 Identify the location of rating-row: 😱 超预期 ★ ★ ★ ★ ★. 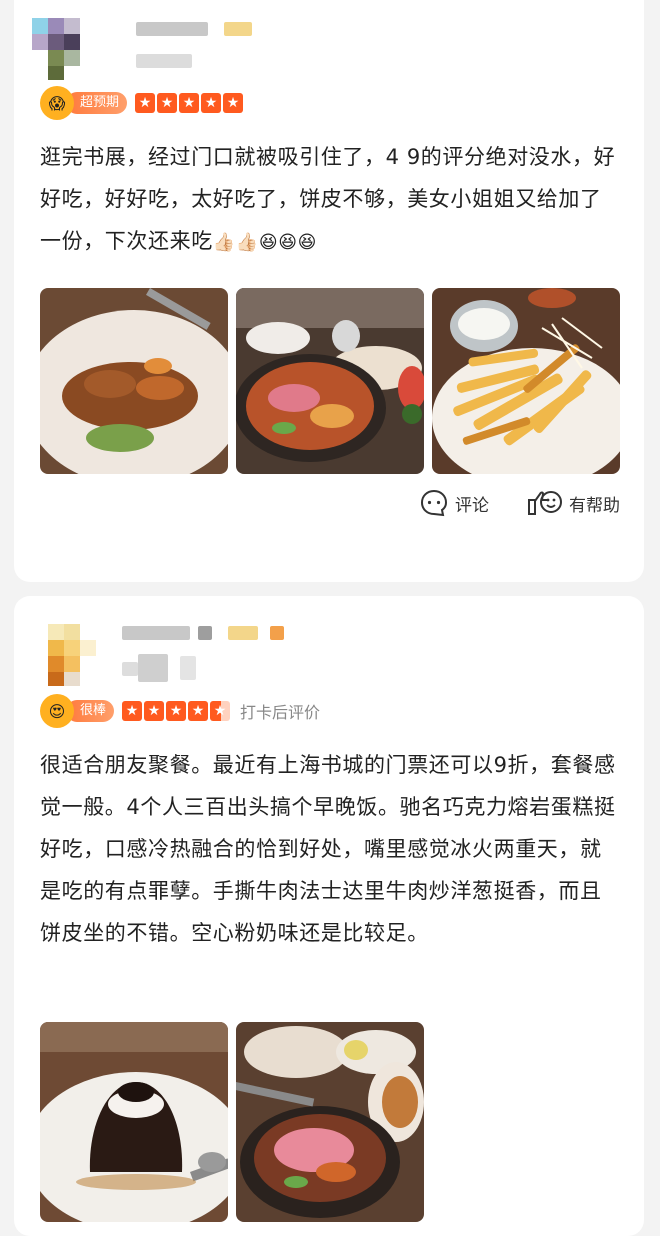
(142, 103).